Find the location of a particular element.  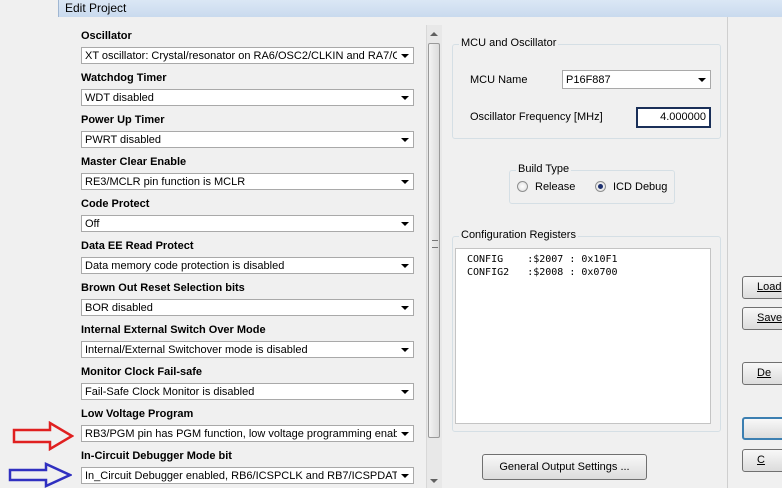

default-button-label: De is located at coordinates (764, 373).